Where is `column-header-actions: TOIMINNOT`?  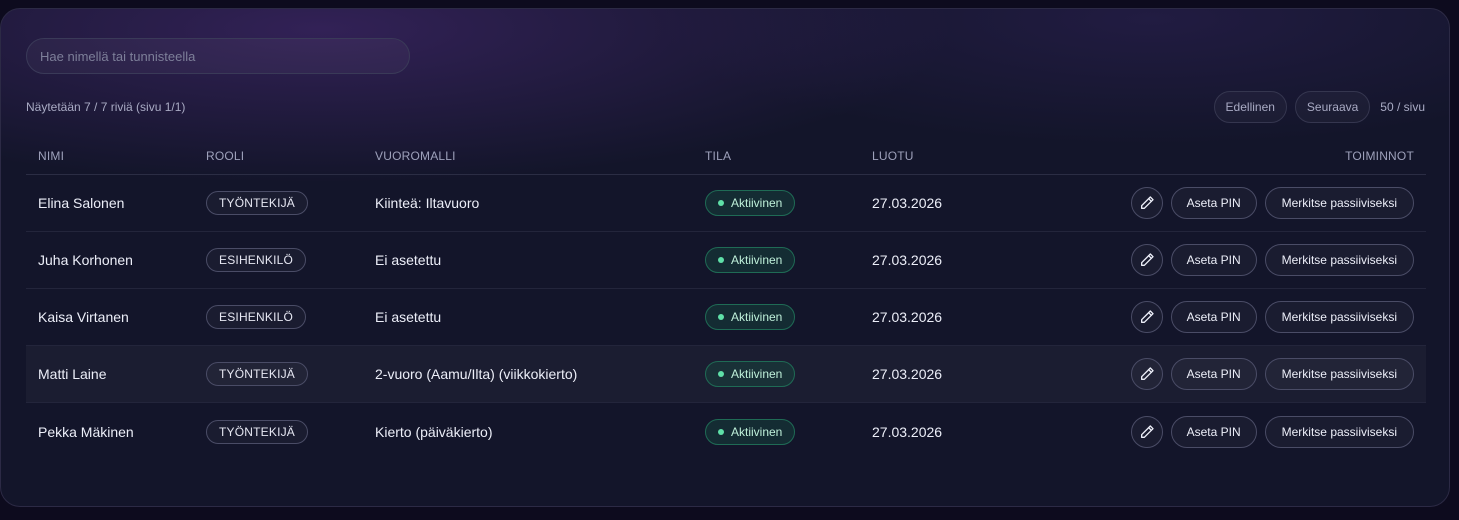 column-header-actions: TOIMINNOT is located at coordinates (1379, 155).